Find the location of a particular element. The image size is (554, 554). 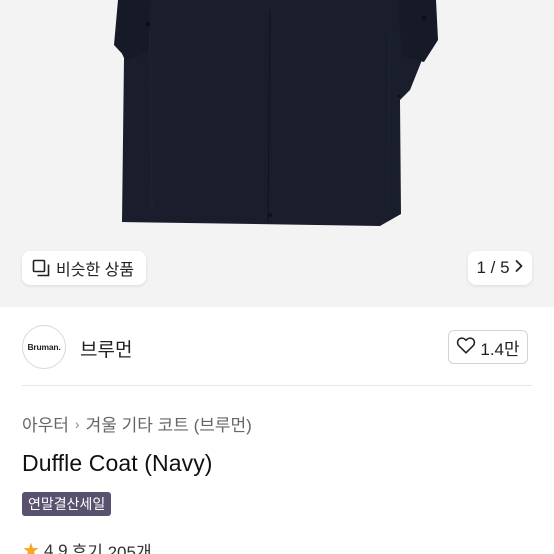

seller-logo: Bruman. is located at coordinates (44, 347).